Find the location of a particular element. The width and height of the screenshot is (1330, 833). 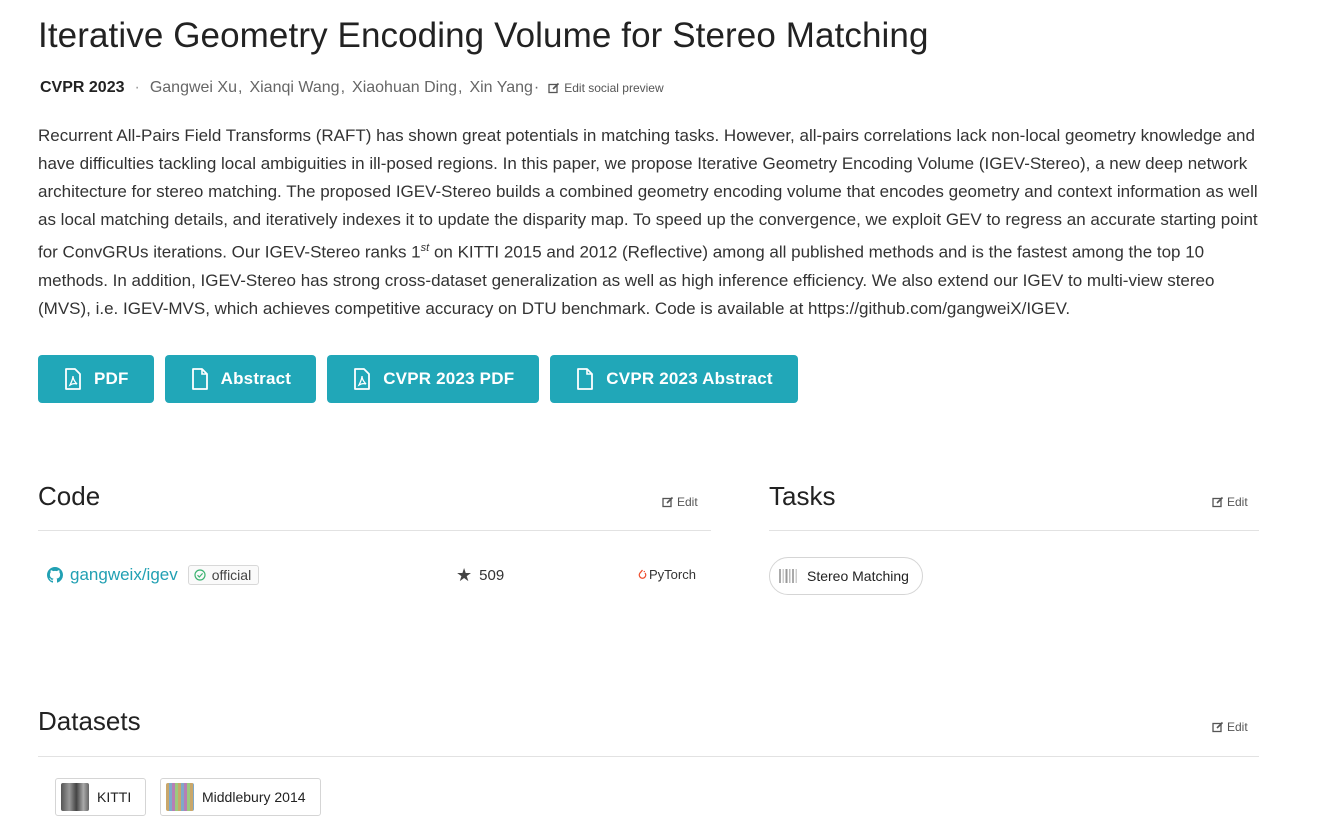

repo-stars: ★ 509 is located at coordinates (480, 575).